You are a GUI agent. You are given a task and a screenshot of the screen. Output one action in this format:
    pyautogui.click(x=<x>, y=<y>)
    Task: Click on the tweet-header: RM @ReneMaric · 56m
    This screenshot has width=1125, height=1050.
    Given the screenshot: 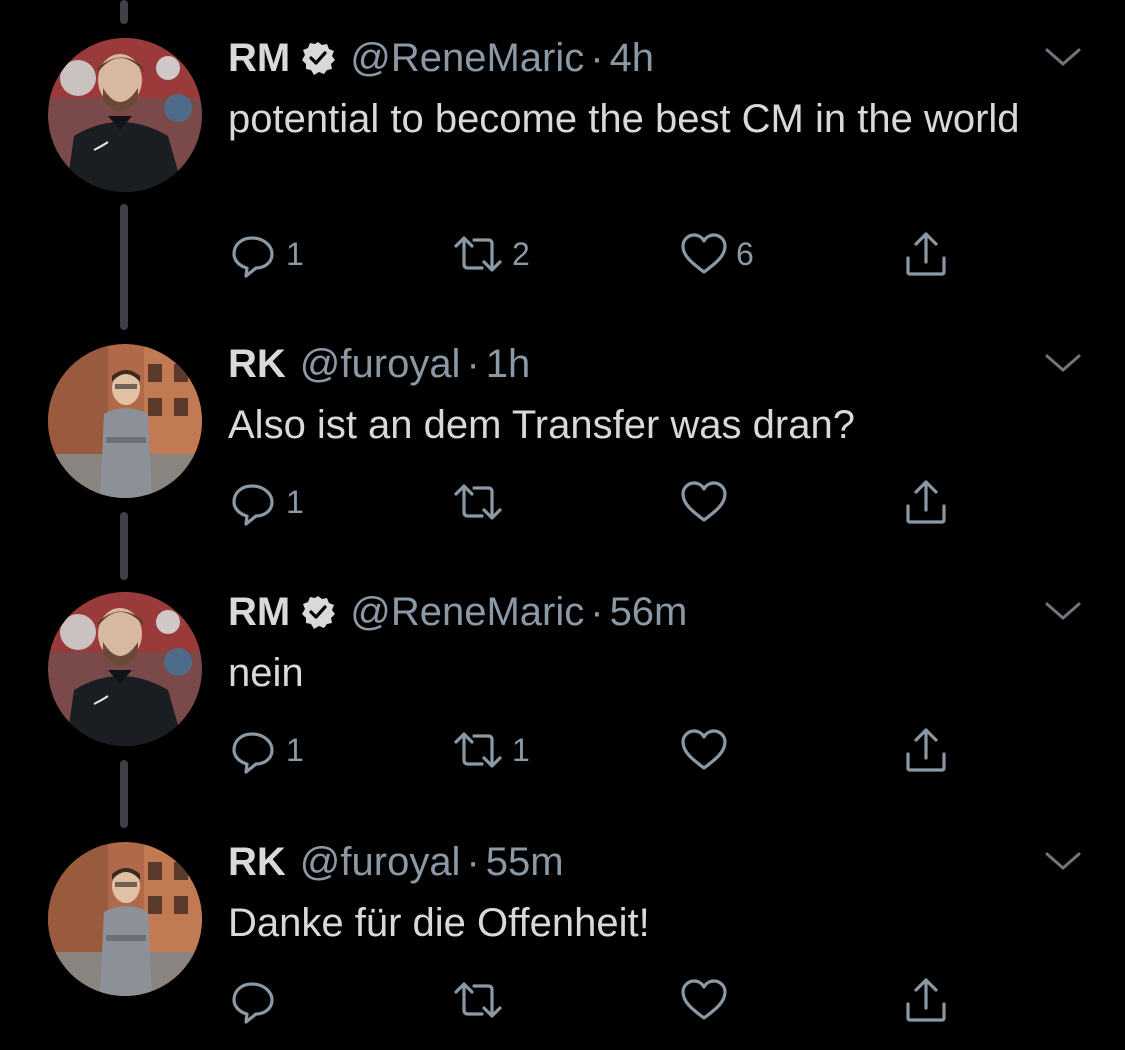 What is the action you would take?
    pyautogui.click(x=457, y=612)
    